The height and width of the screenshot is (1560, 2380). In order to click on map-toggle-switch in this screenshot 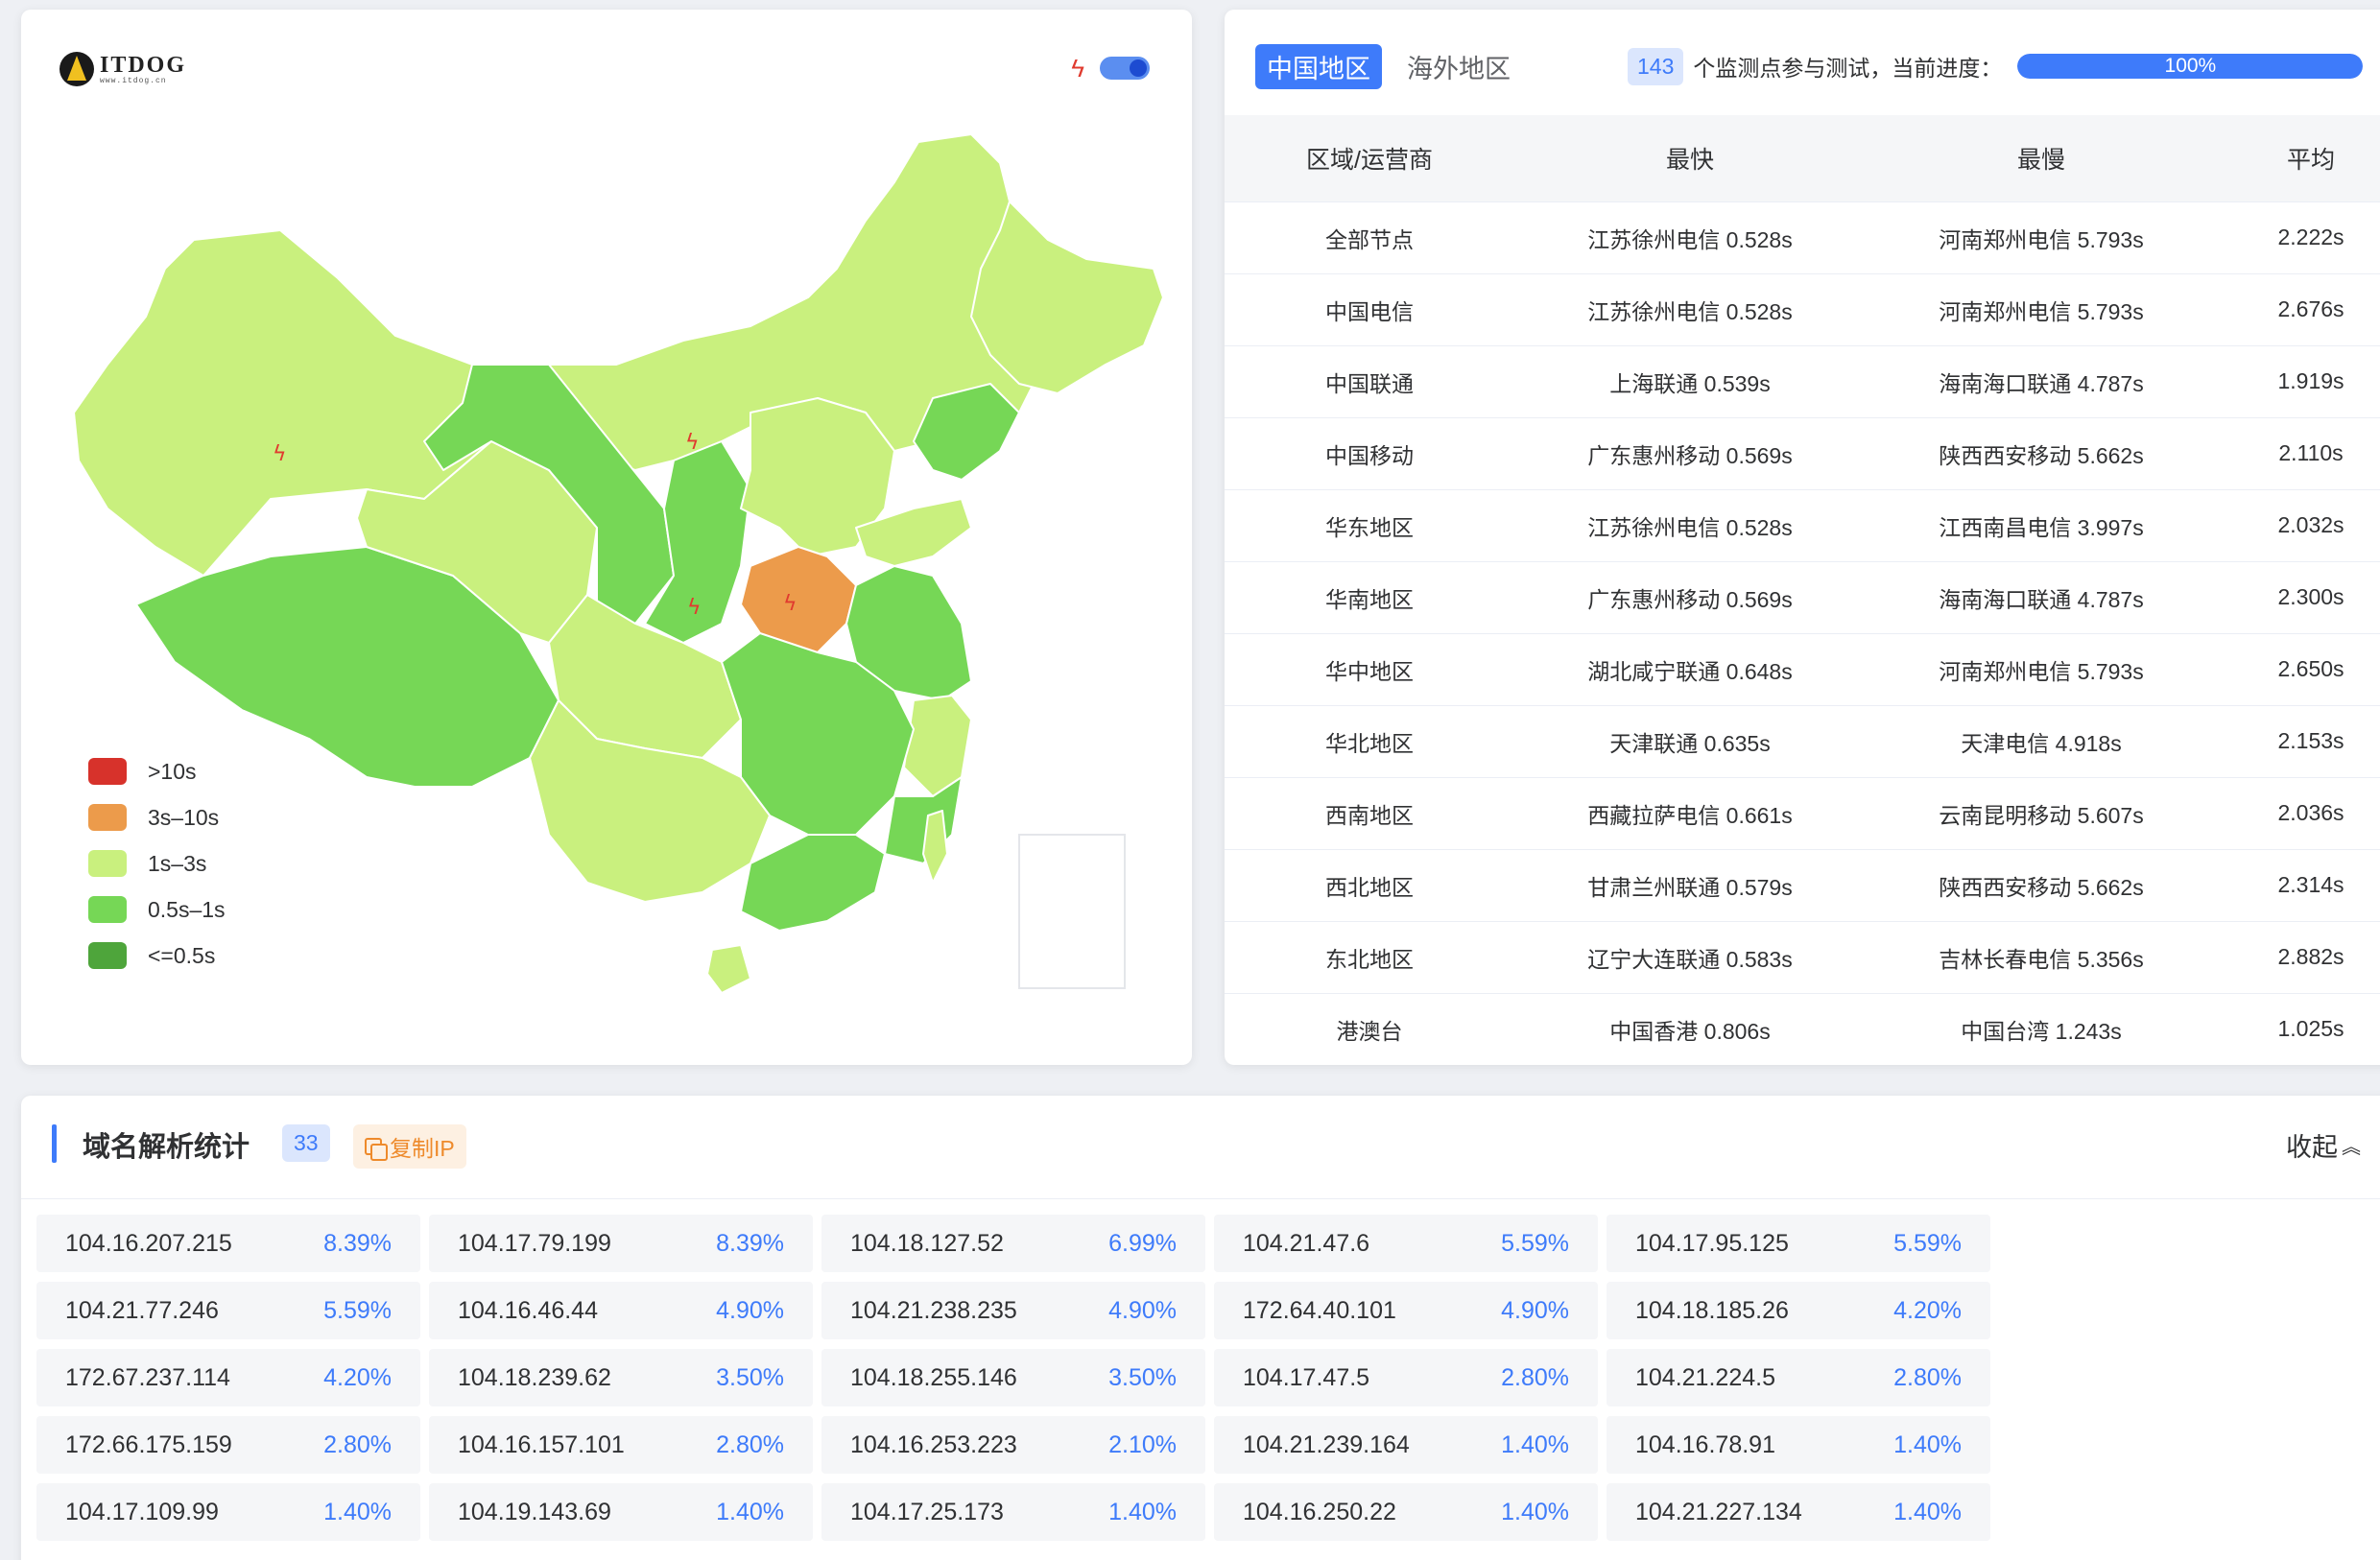, I will do `click(1125, 68)`.